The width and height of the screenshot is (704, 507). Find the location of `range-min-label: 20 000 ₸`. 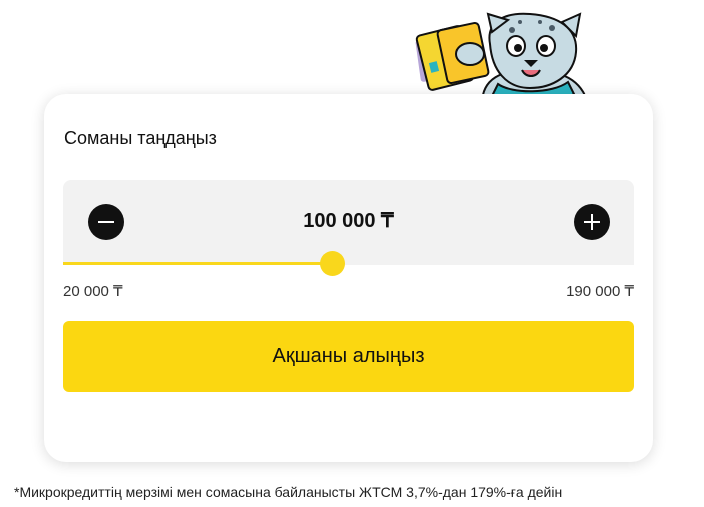

range-min-label: 20 000 ₸ is located at coordinates (93, 291).